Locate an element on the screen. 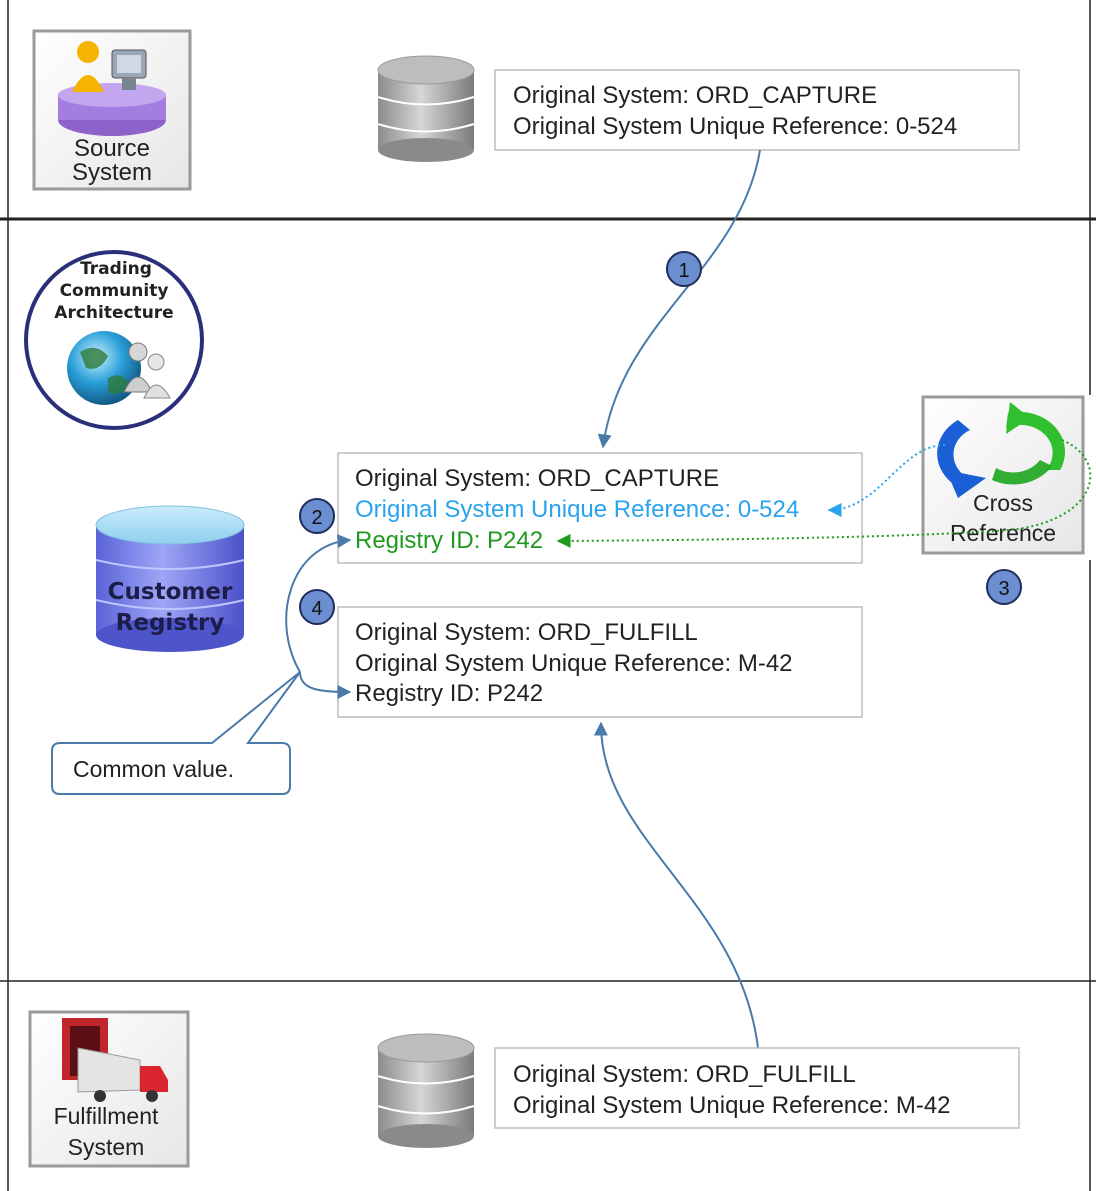  registry-label-line1: Customer is located at coordinates (170, 592).